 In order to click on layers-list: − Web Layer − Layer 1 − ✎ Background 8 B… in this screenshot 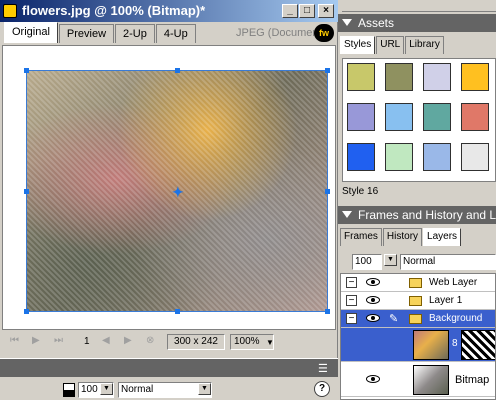, I will do `click(418, 336)`.